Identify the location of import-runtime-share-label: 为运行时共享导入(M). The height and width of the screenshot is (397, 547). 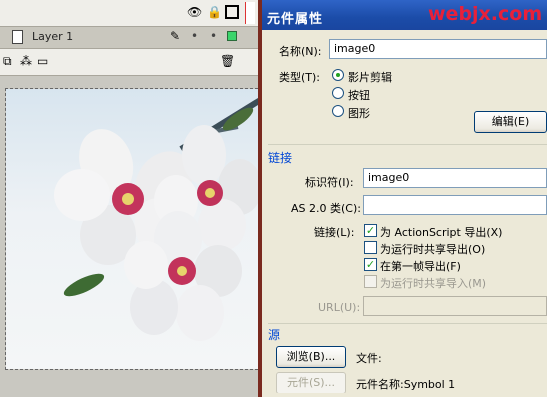
(433, 283).